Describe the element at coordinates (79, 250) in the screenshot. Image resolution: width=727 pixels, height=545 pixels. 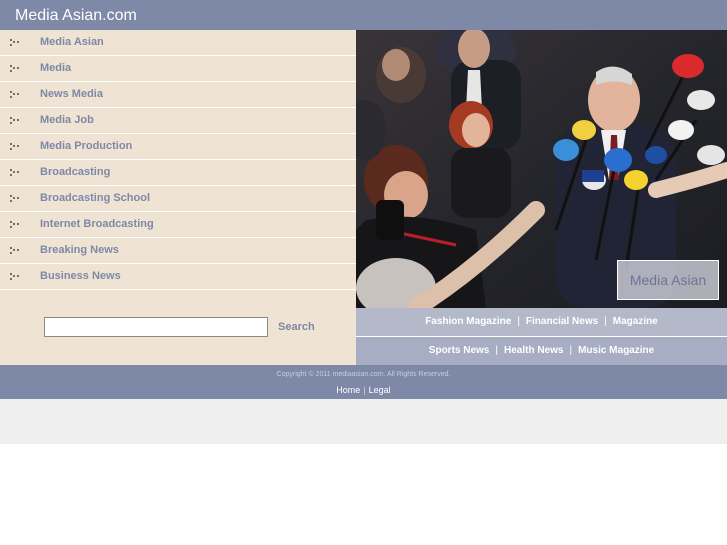
I see `nav-item-label: Breaking News` at that location.